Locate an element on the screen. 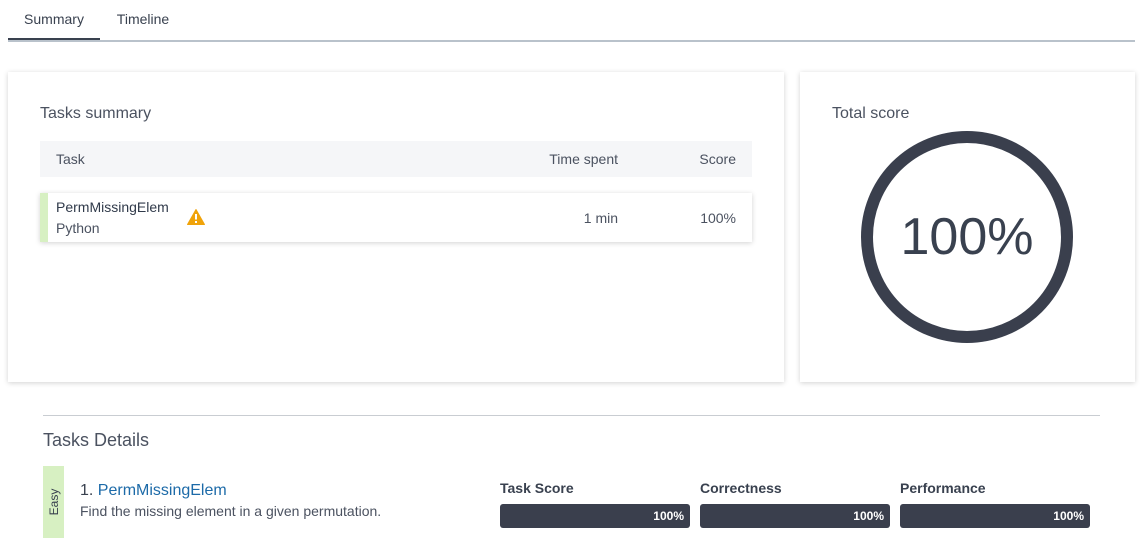  total-score-value: 100% is located at coordinates (967, 237).